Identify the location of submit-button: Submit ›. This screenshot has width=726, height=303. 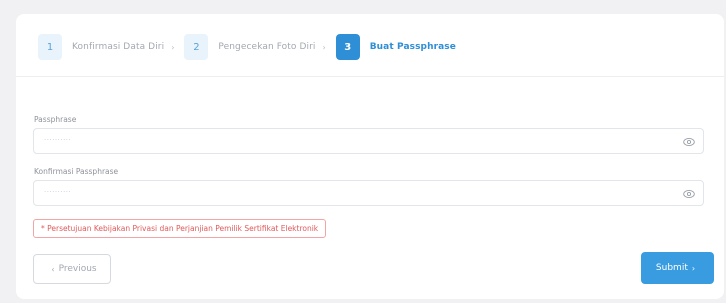
(677, 268).